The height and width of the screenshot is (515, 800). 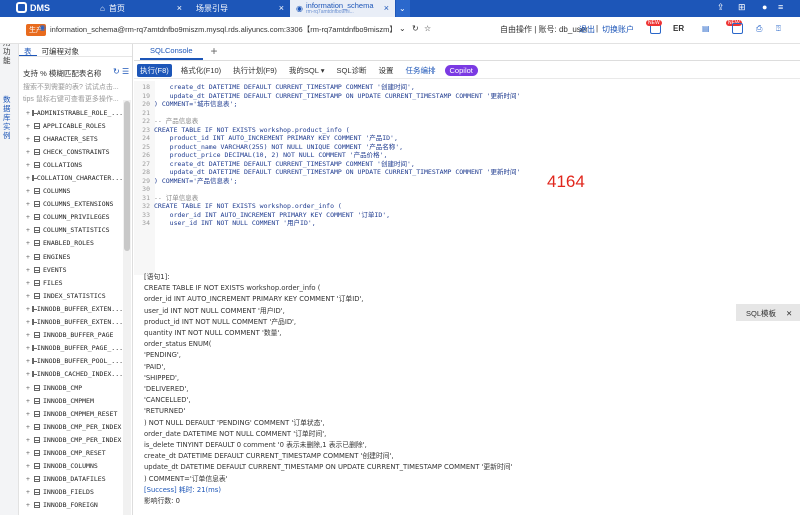 What do you see at coordinates (464, 113) in the screenshot?
I see `code-line: 21` at bounding box center [464, 113].